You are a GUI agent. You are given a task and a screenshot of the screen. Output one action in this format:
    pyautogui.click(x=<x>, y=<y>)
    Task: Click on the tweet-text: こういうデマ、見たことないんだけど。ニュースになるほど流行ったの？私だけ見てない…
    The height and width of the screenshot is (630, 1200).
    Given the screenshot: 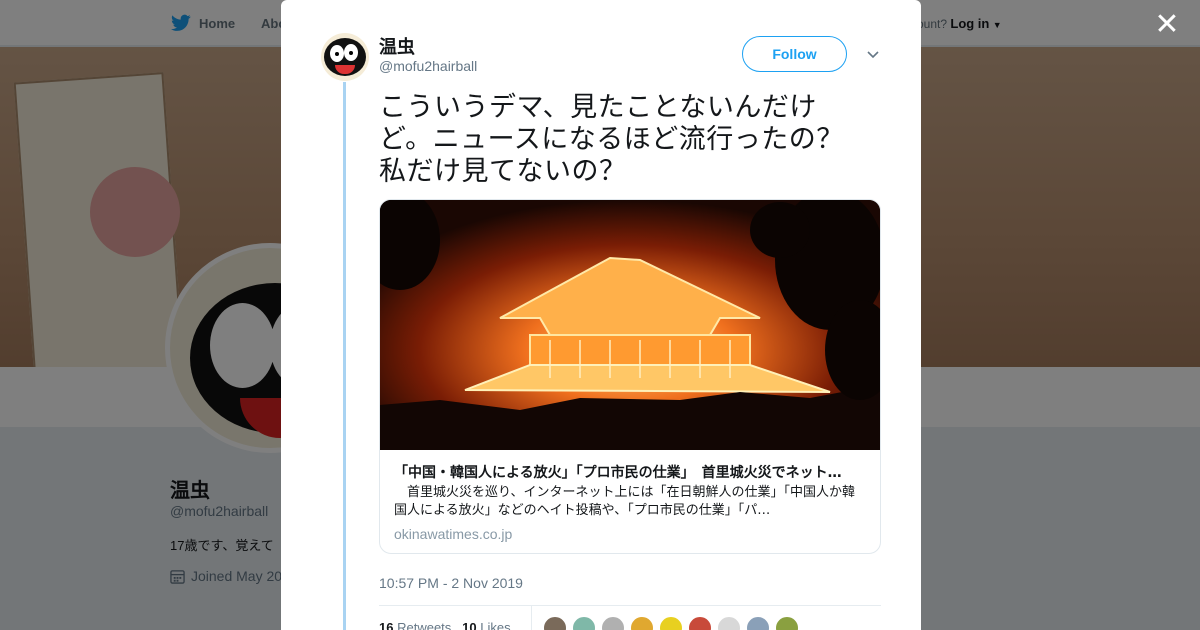 What is the action you would take?
    pyautogui.click(x=611, y=139)
    